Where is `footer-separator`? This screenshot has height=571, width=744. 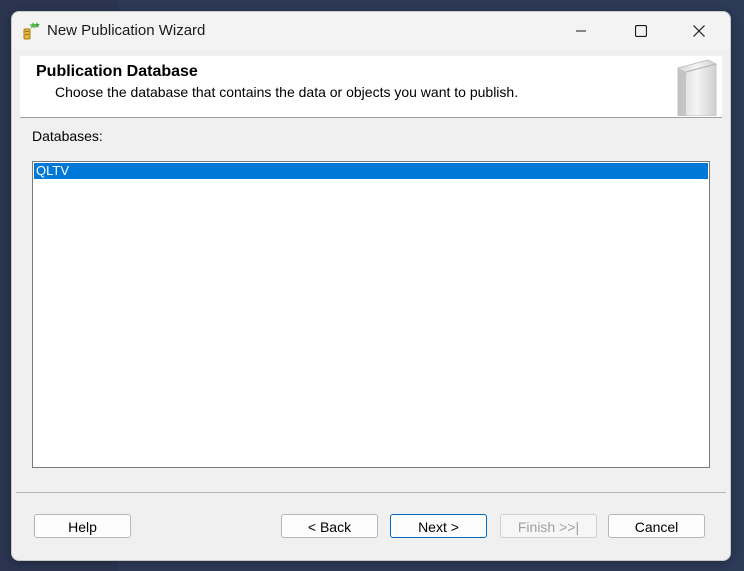
footer-separator is located at coordinates (371, 492).